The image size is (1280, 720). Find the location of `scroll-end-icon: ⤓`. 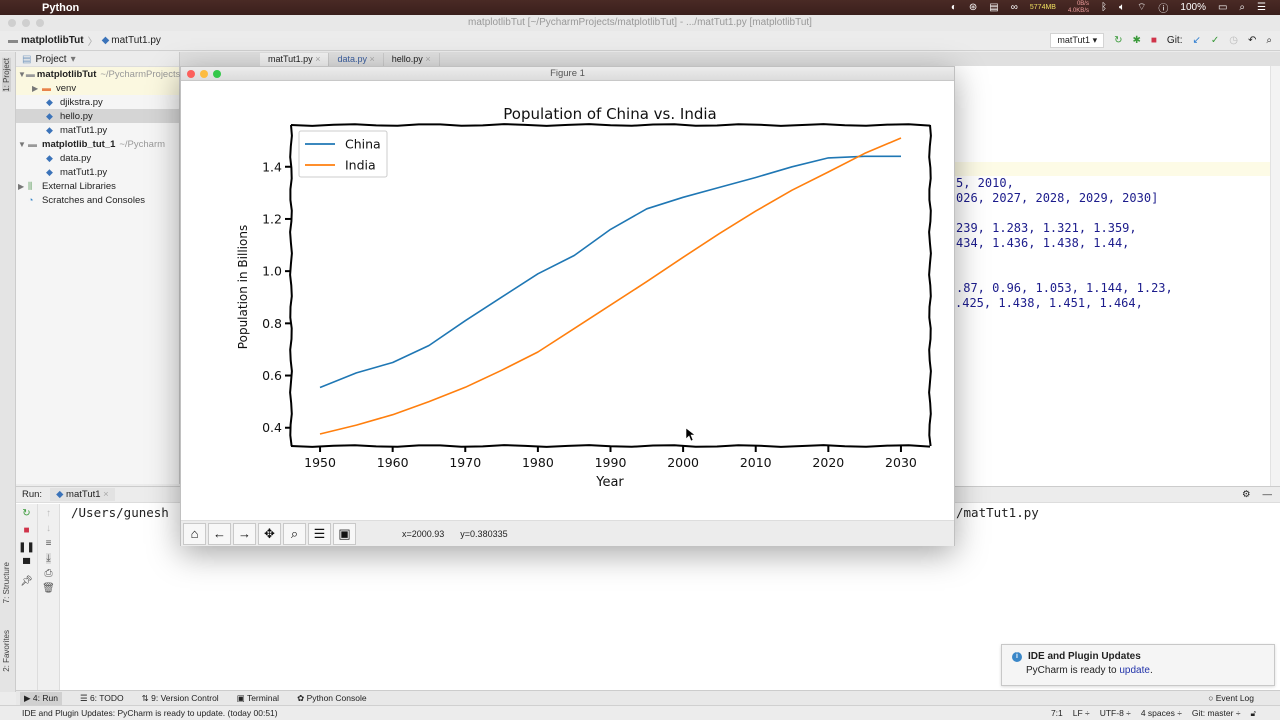

scroll-end-icon: ⤓ is located at coordinates (48, 558).